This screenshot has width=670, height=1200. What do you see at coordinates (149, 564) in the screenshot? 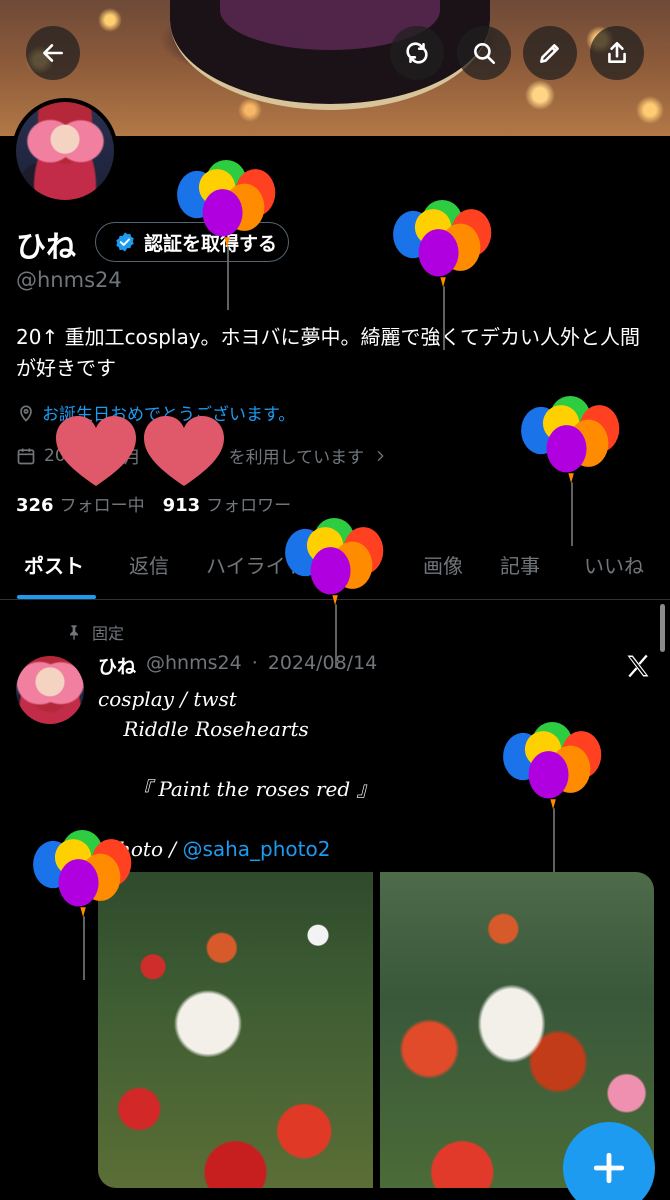
I see `tab-replies: 返信` at bounding box center [149, 564].